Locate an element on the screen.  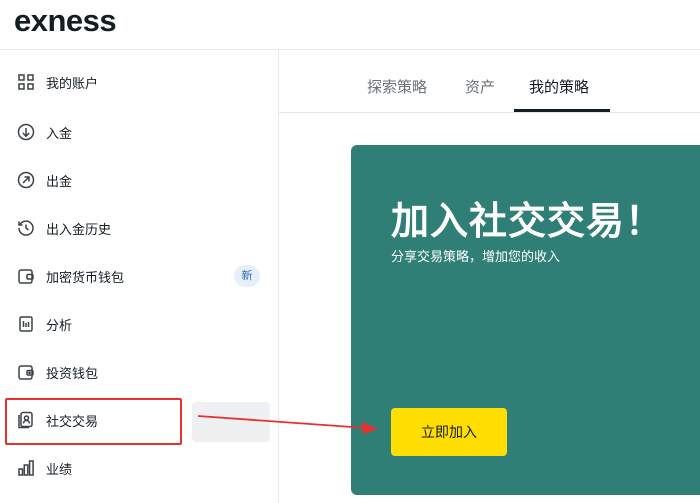
banner-title: 加入社交交易！ is located at coordinates (528, 221).